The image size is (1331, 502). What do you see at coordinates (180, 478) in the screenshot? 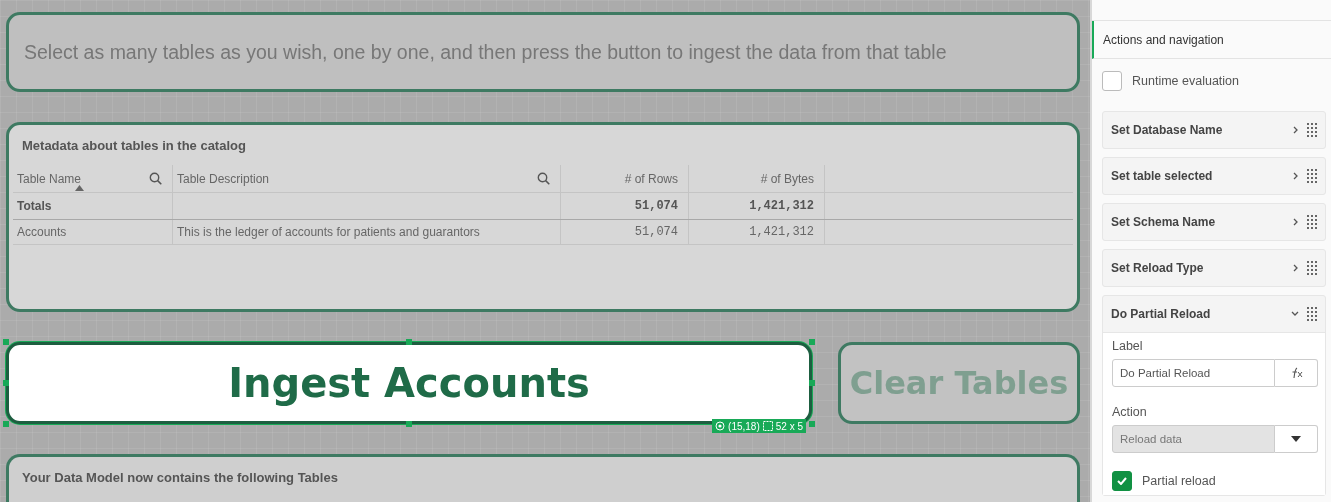
I see `card-title: Your Data Model now contains the following Tables` at bounding box center [180, 478].